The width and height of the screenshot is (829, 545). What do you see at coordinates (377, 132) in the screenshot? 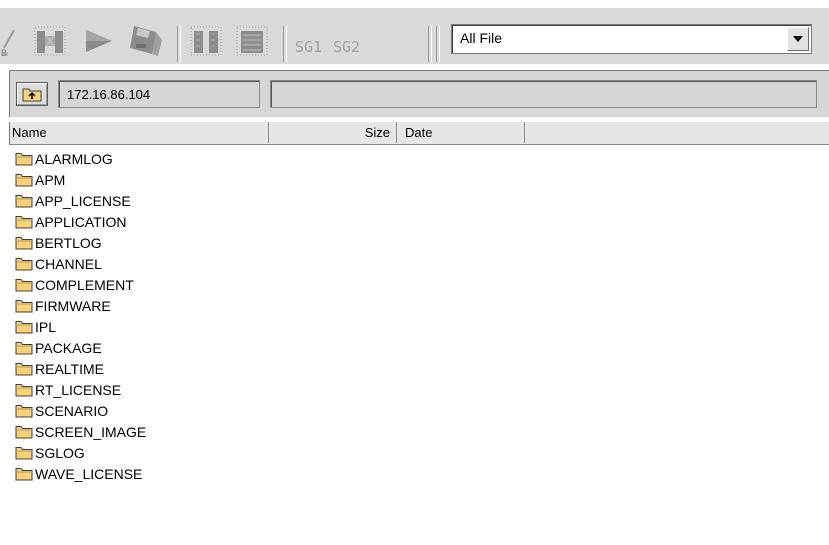
I see `column-size-label: Size` at bounding box center [377, 132].